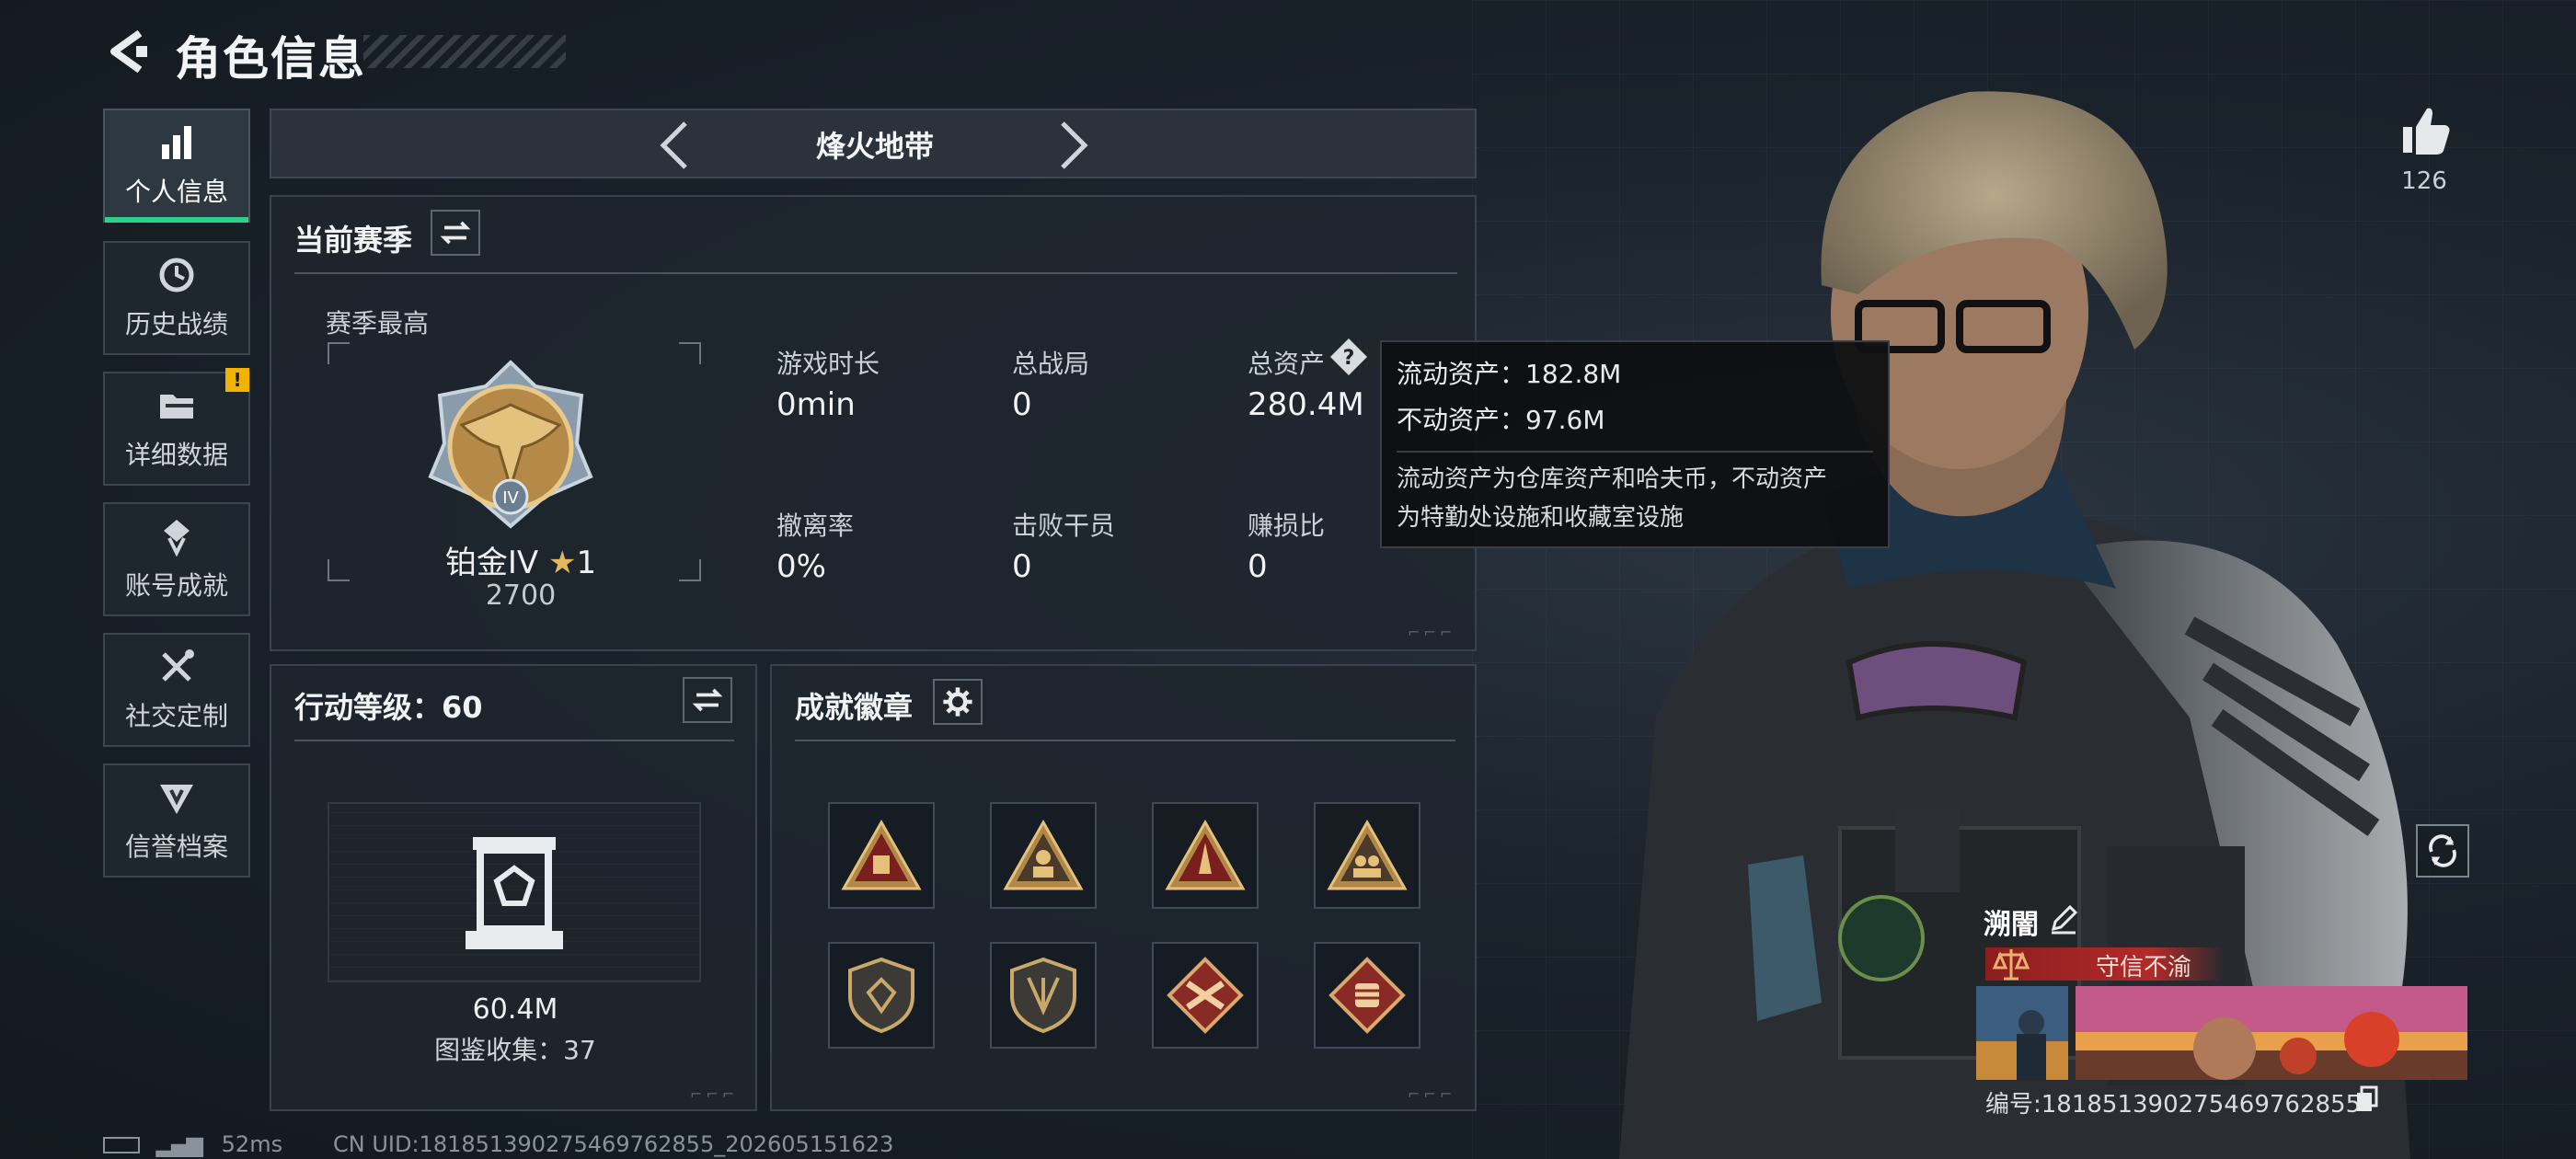  I want to click on mode-selector: 烽火地带, so click(873, 143).